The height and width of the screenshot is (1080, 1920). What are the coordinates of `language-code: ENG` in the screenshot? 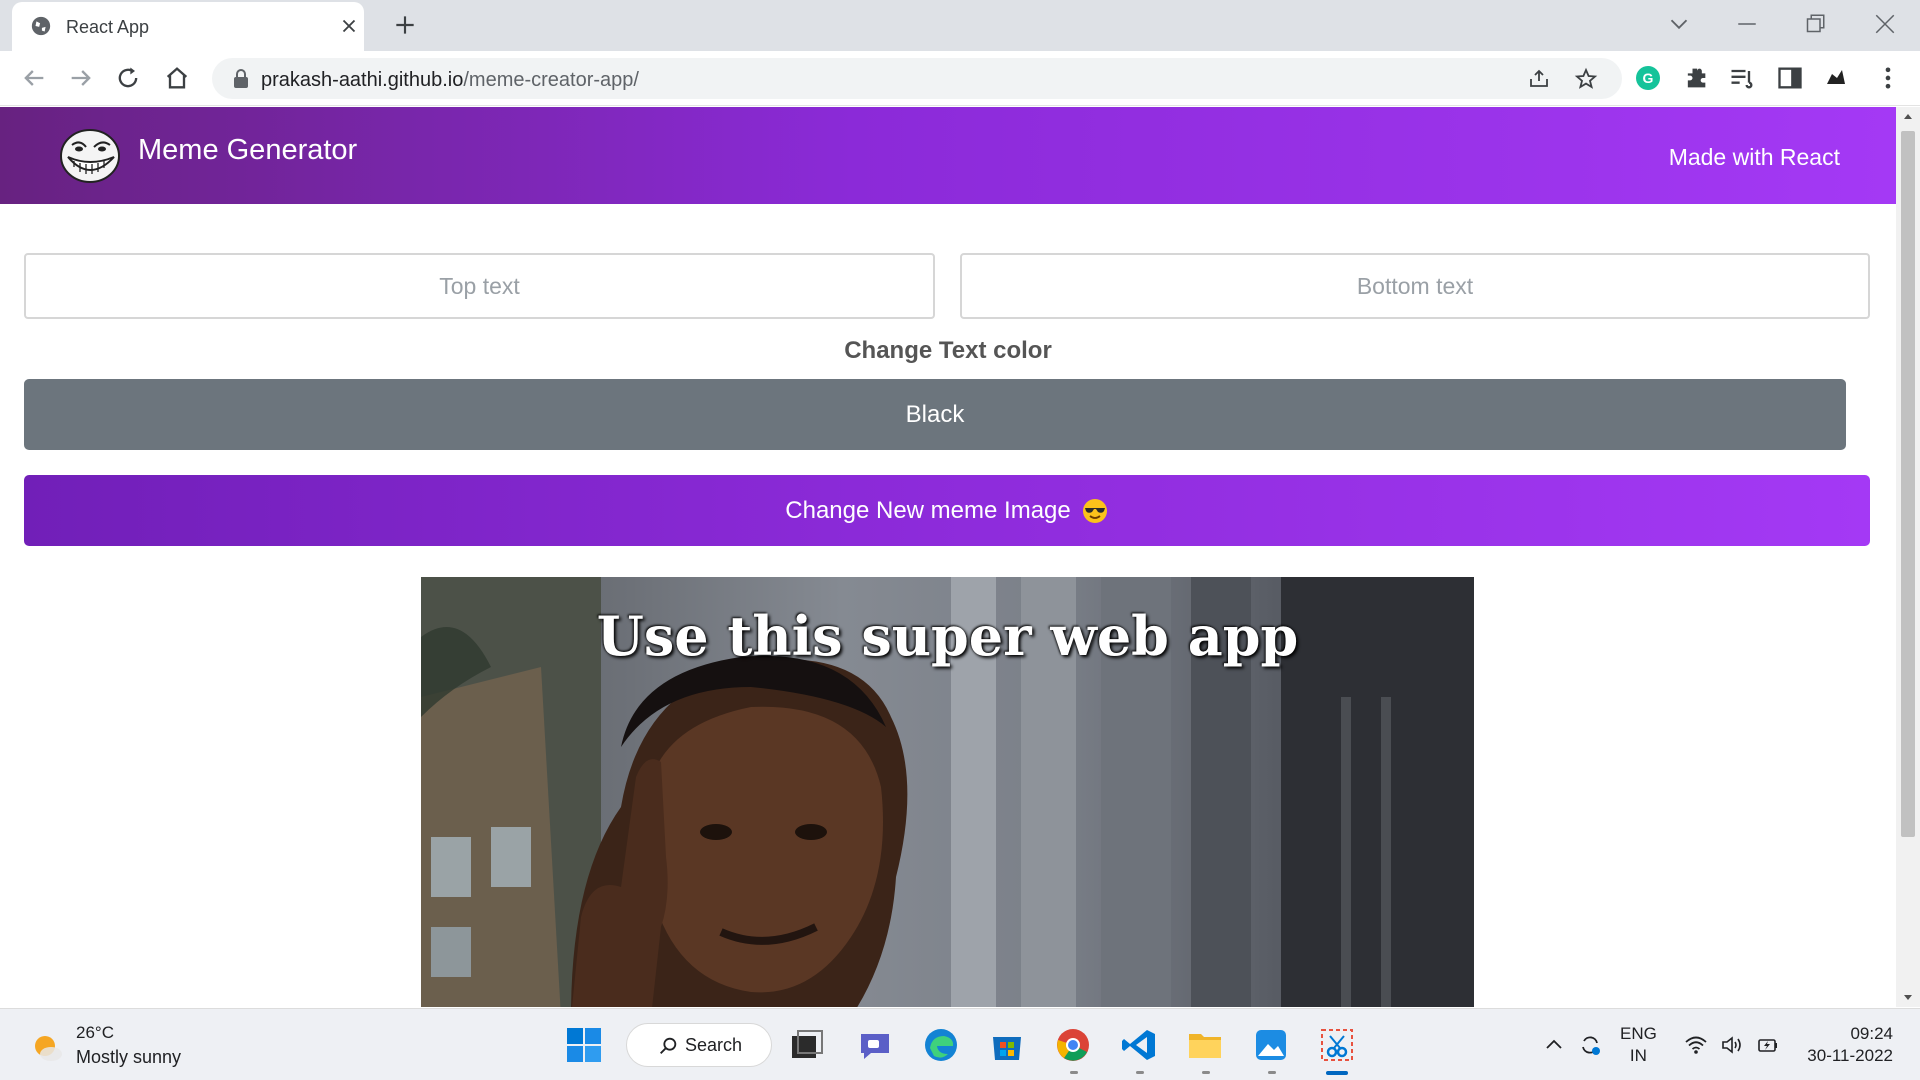 It's located at (1638, 1033).